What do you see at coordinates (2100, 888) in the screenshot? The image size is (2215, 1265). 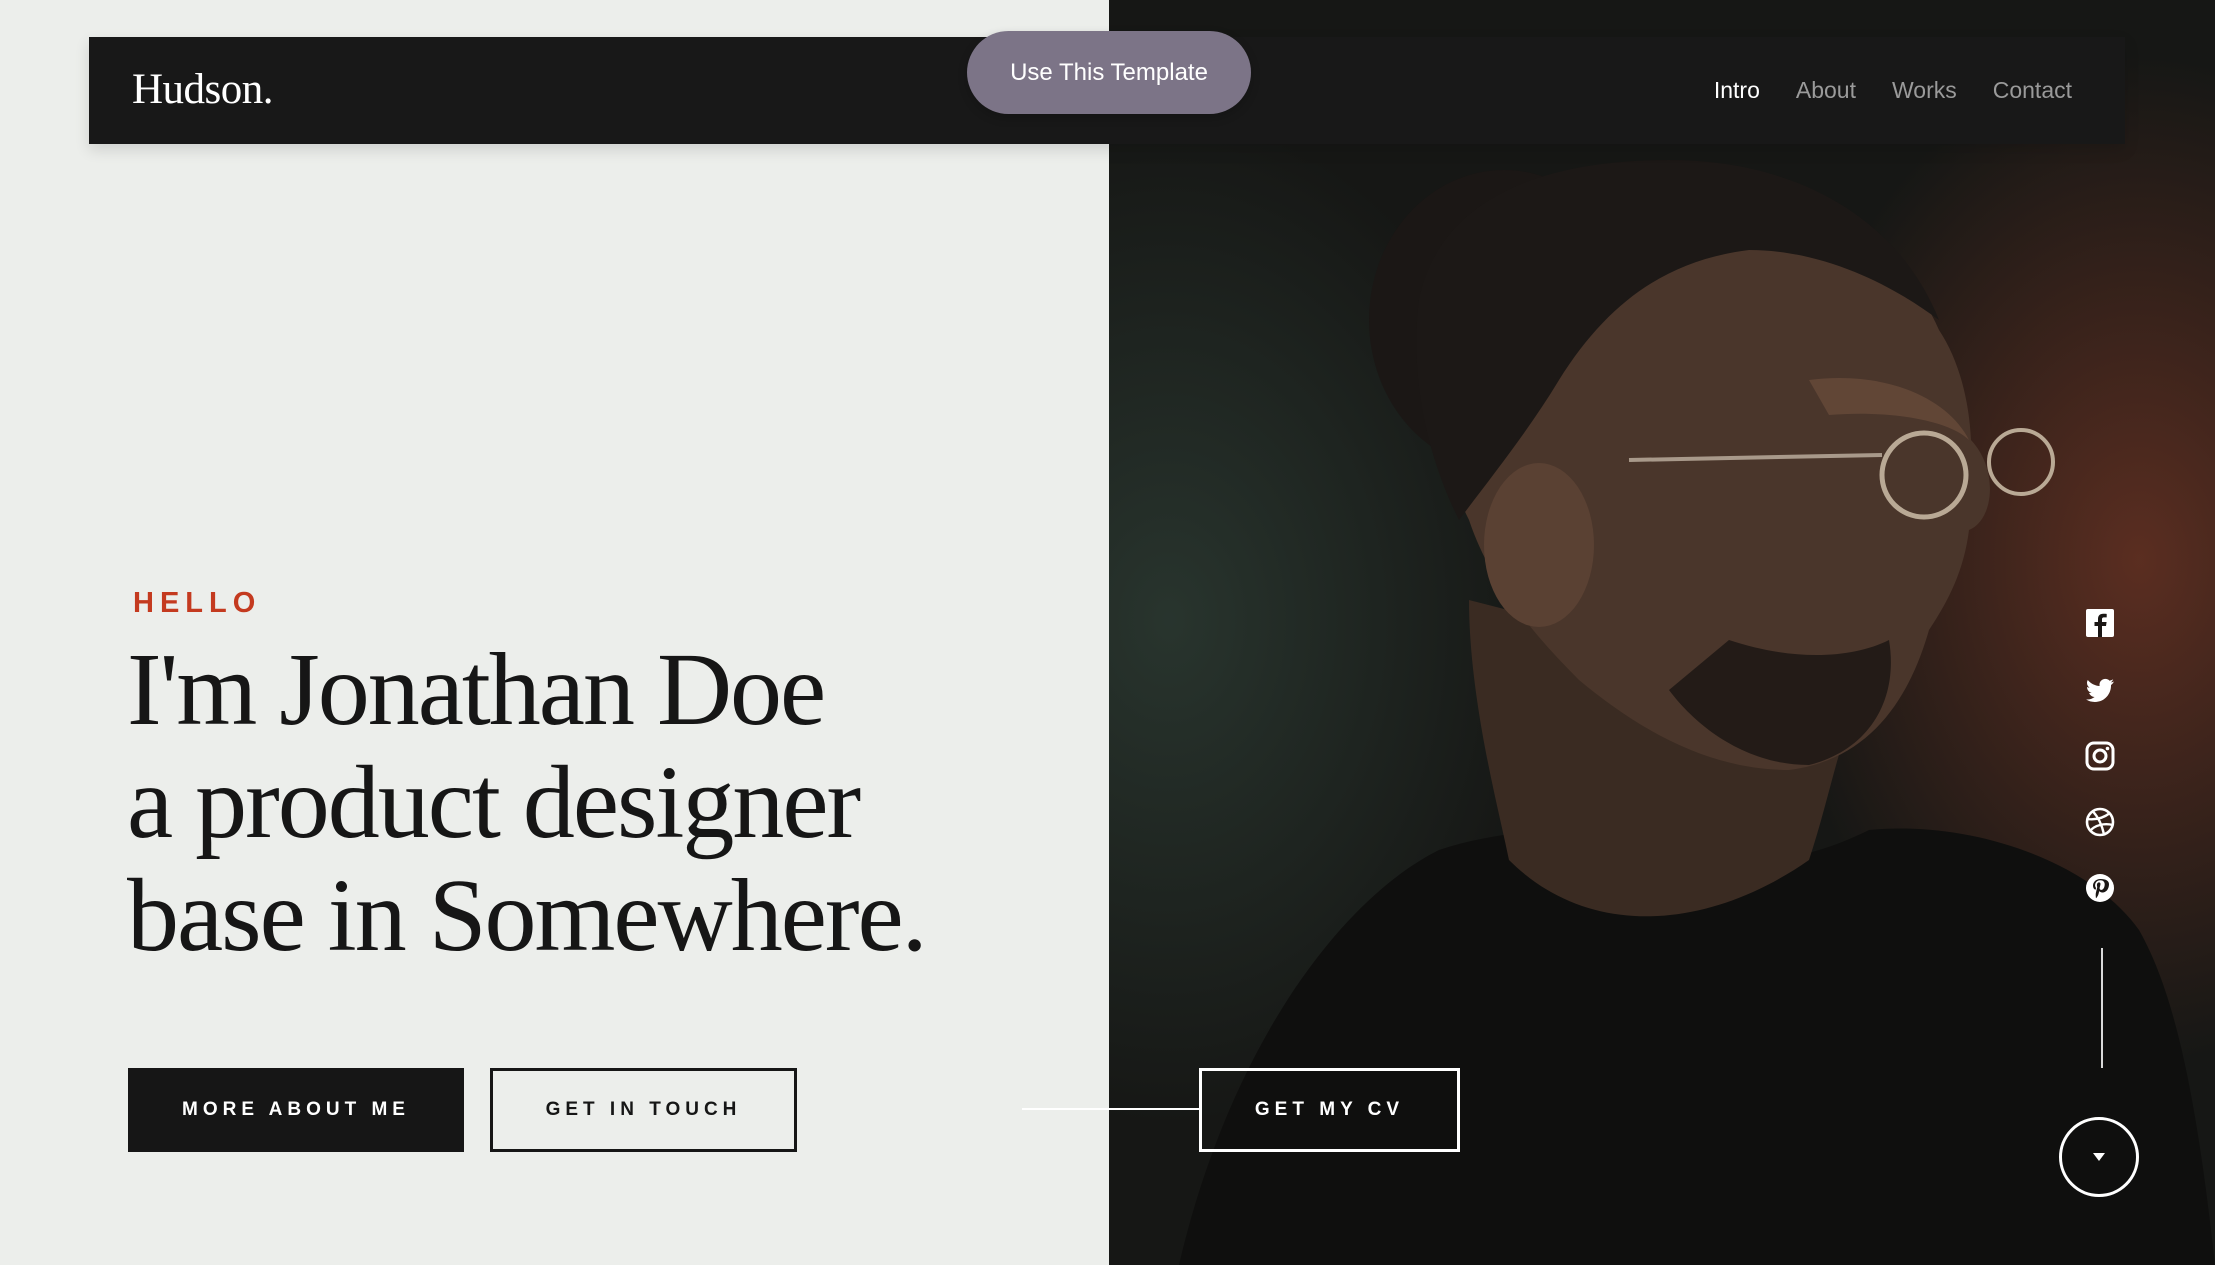 I see `pinterest-icon` at bounding box center [2100, 888].